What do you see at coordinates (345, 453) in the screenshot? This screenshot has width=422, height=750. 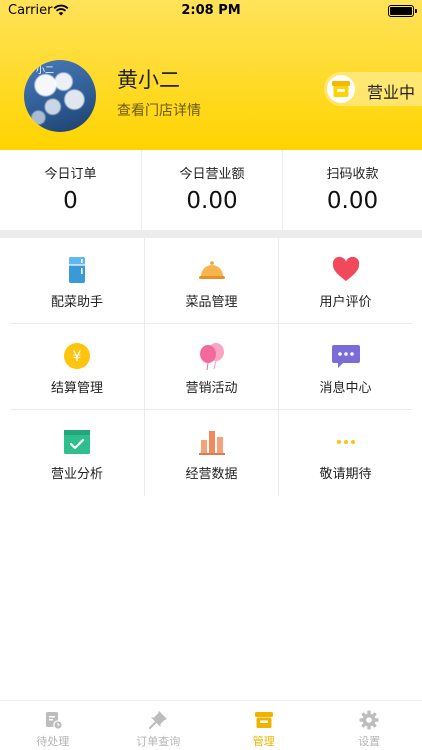 I see `menu-item-coming-soon: 敬请期待` at bounding box center [345, 453].